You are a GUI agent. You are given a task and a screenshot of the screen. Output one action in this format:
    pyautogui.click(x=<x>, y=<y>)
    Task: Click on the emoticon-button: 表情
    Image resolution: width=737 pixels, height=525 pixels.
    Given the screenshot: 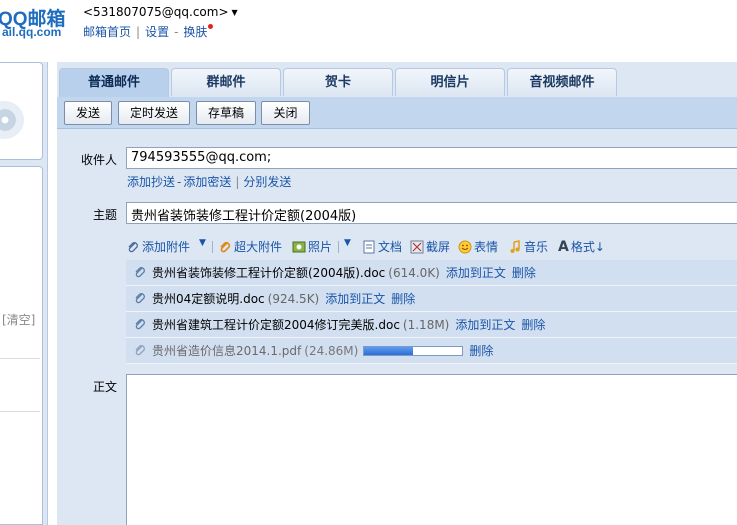 What is the action you would take?
    pyautogui.click(x=478, y=246)
    